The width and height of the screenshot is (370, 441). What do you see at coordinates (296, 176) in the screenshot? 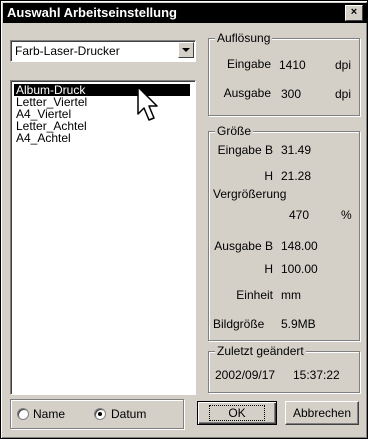
I see `eingabe-h-value: 21.28` at bounding box center [296, 176].